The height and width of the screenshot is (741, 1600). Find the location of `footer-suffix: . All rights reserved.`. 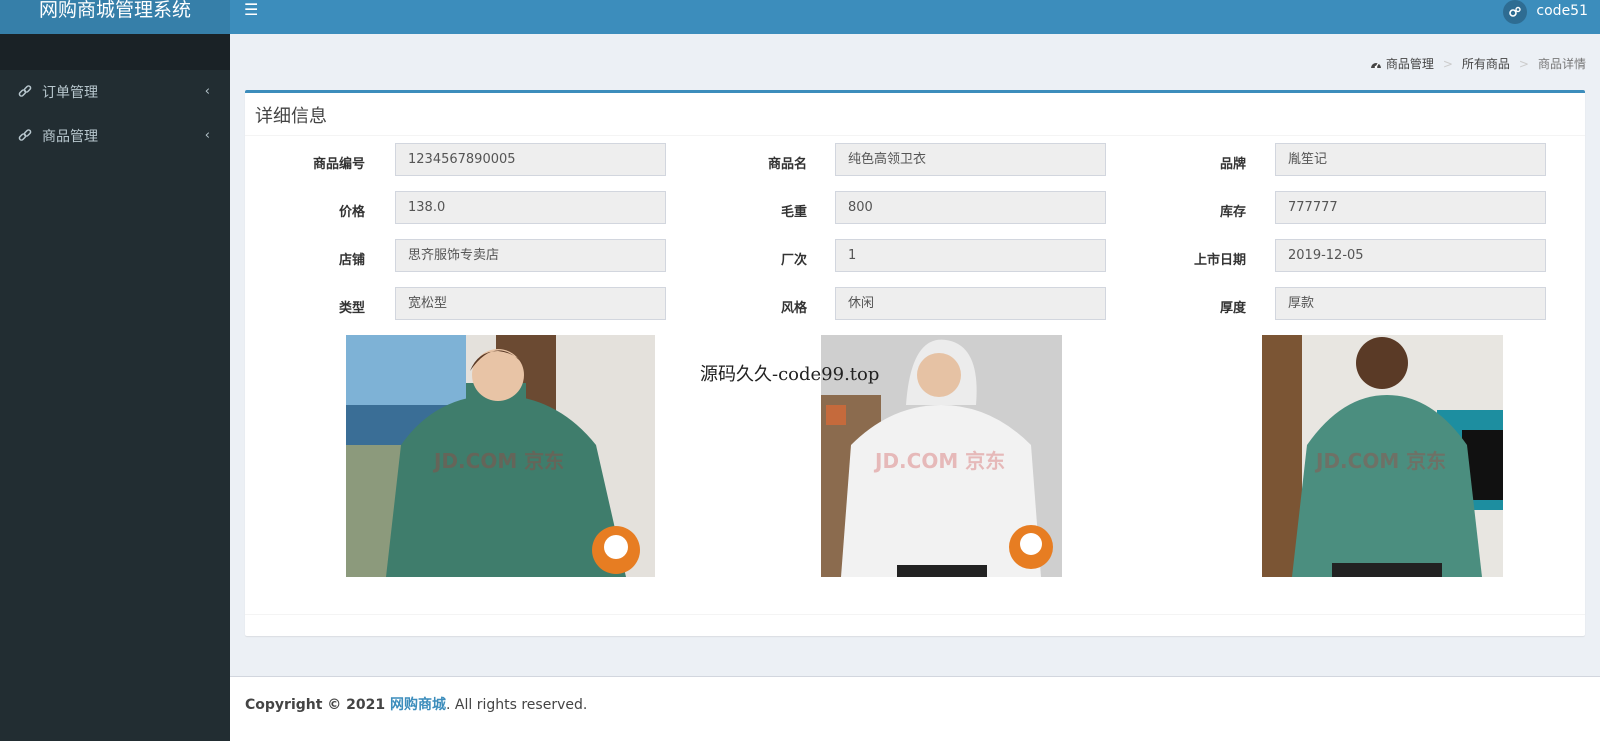

footer-suffix: . All rights reserved. is located at coordinates (517, 705).